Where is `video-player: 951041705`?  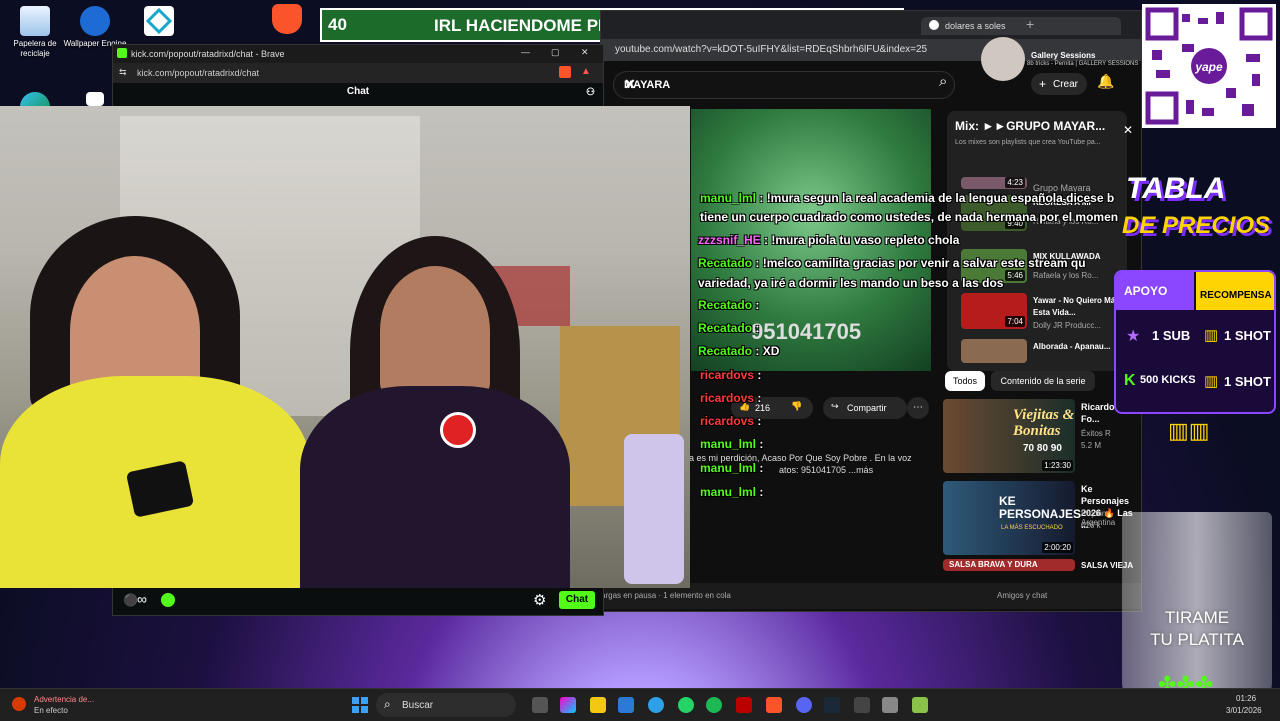 video-player: 951041705 is located at coordinates (811, 240).